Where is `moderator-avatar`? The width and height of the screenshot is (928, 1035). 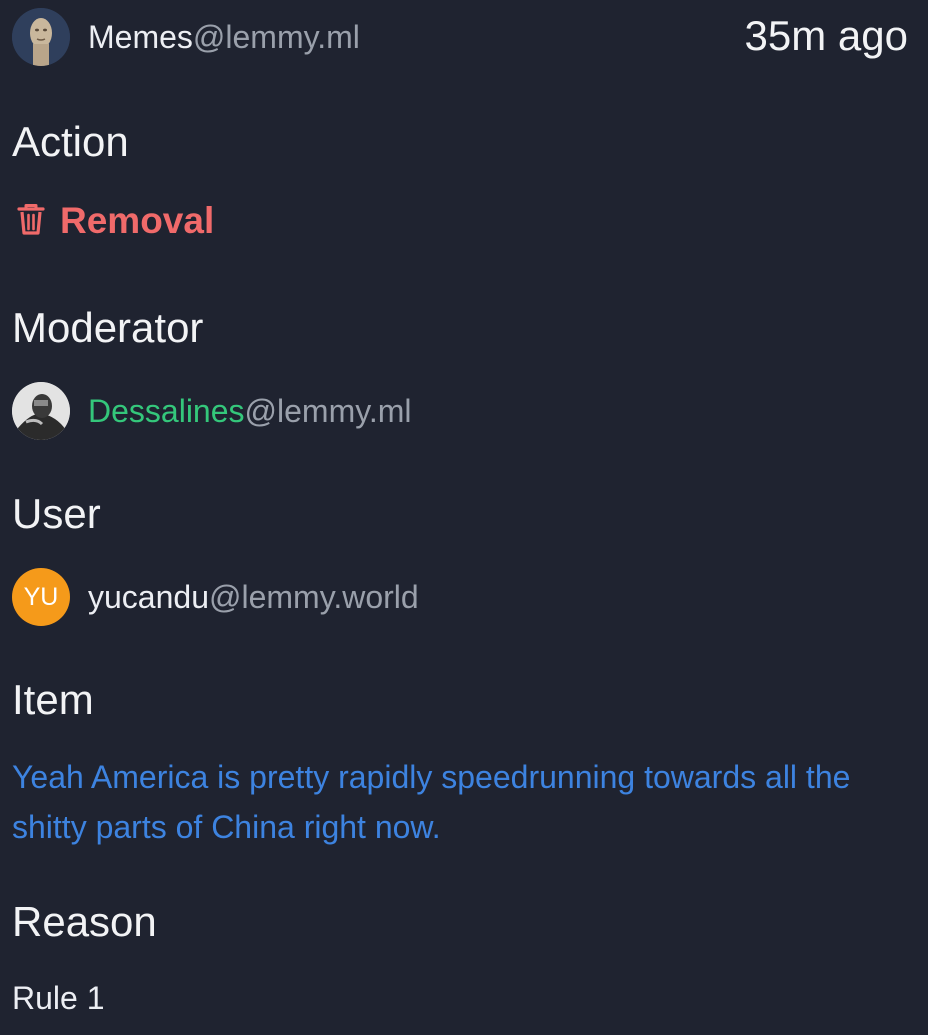
moderator-avatar is located at coordinates (41, 411).